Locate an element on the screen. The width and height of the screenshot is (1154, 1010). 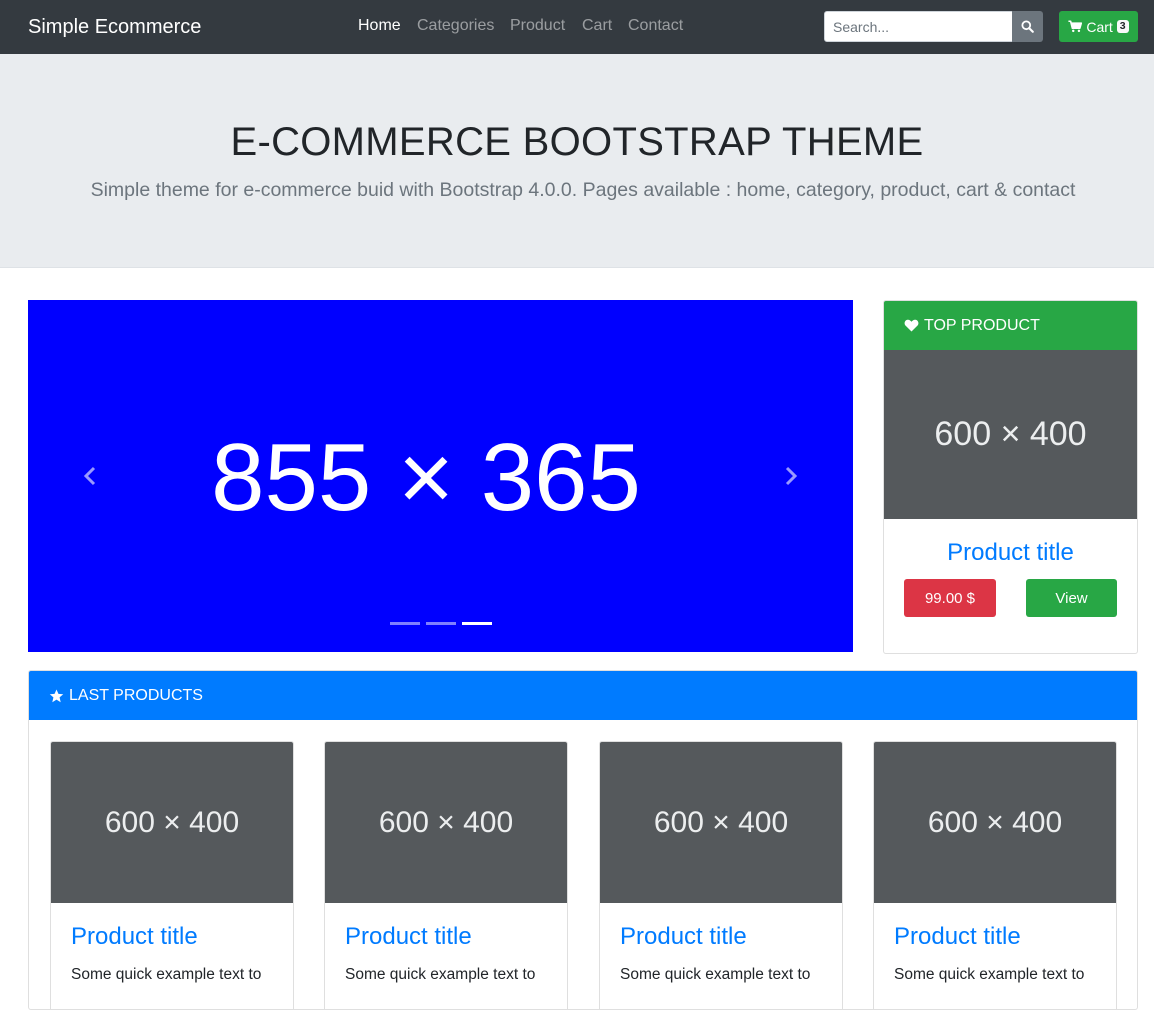
top-product-price: 99.00 $ is located at coordinates (950, 598).